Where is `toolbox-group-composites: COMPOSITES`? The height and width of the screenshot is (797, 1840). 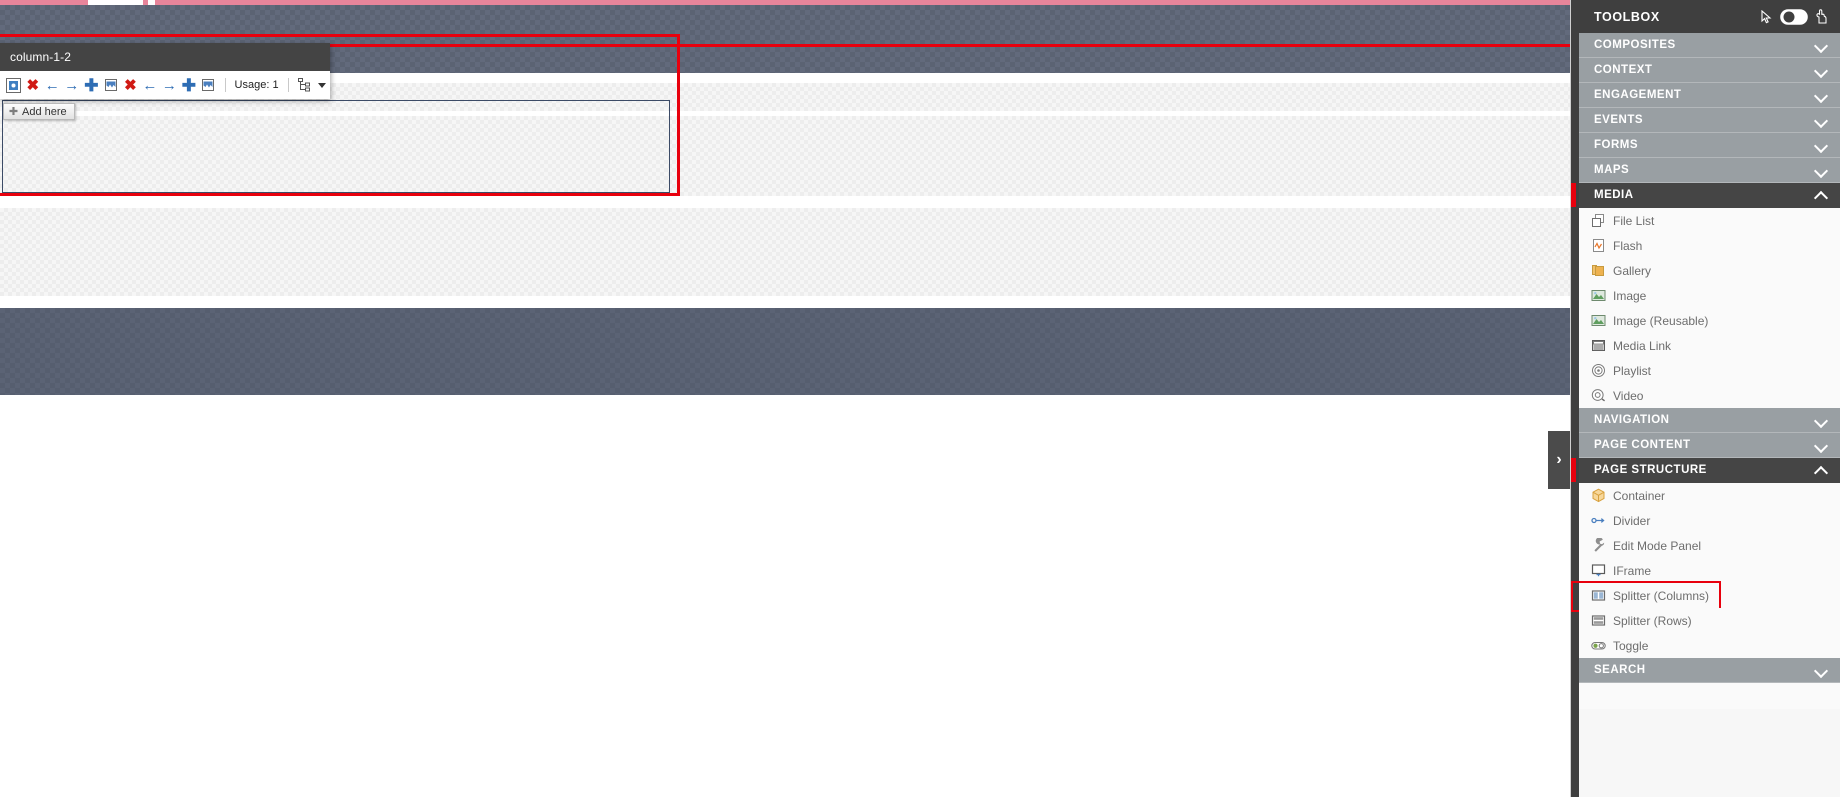
toolbox-group-composites: COMPOSITES is located at coordinates (1709, 45).